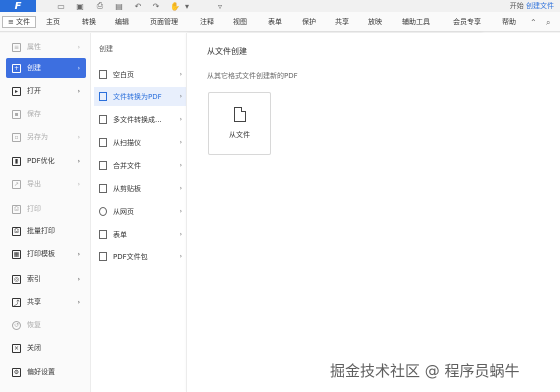  I want to click on batch-print-icon: ⎙, so click(16, 231).